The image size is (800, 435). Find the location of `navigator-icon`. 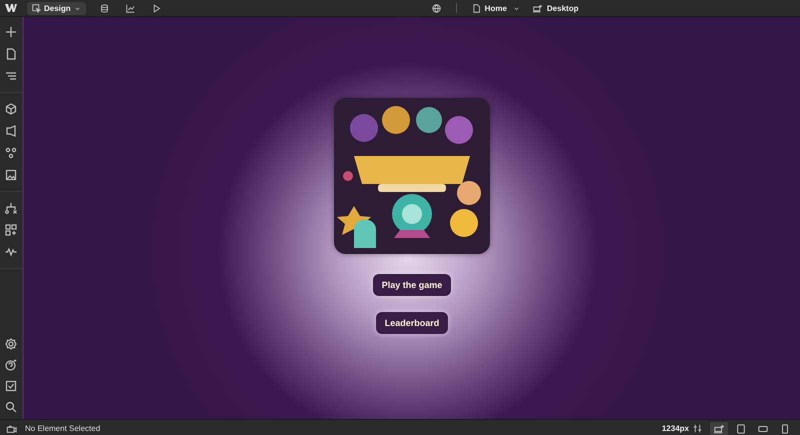

navigator-icon is located at coordinates (11, 76).